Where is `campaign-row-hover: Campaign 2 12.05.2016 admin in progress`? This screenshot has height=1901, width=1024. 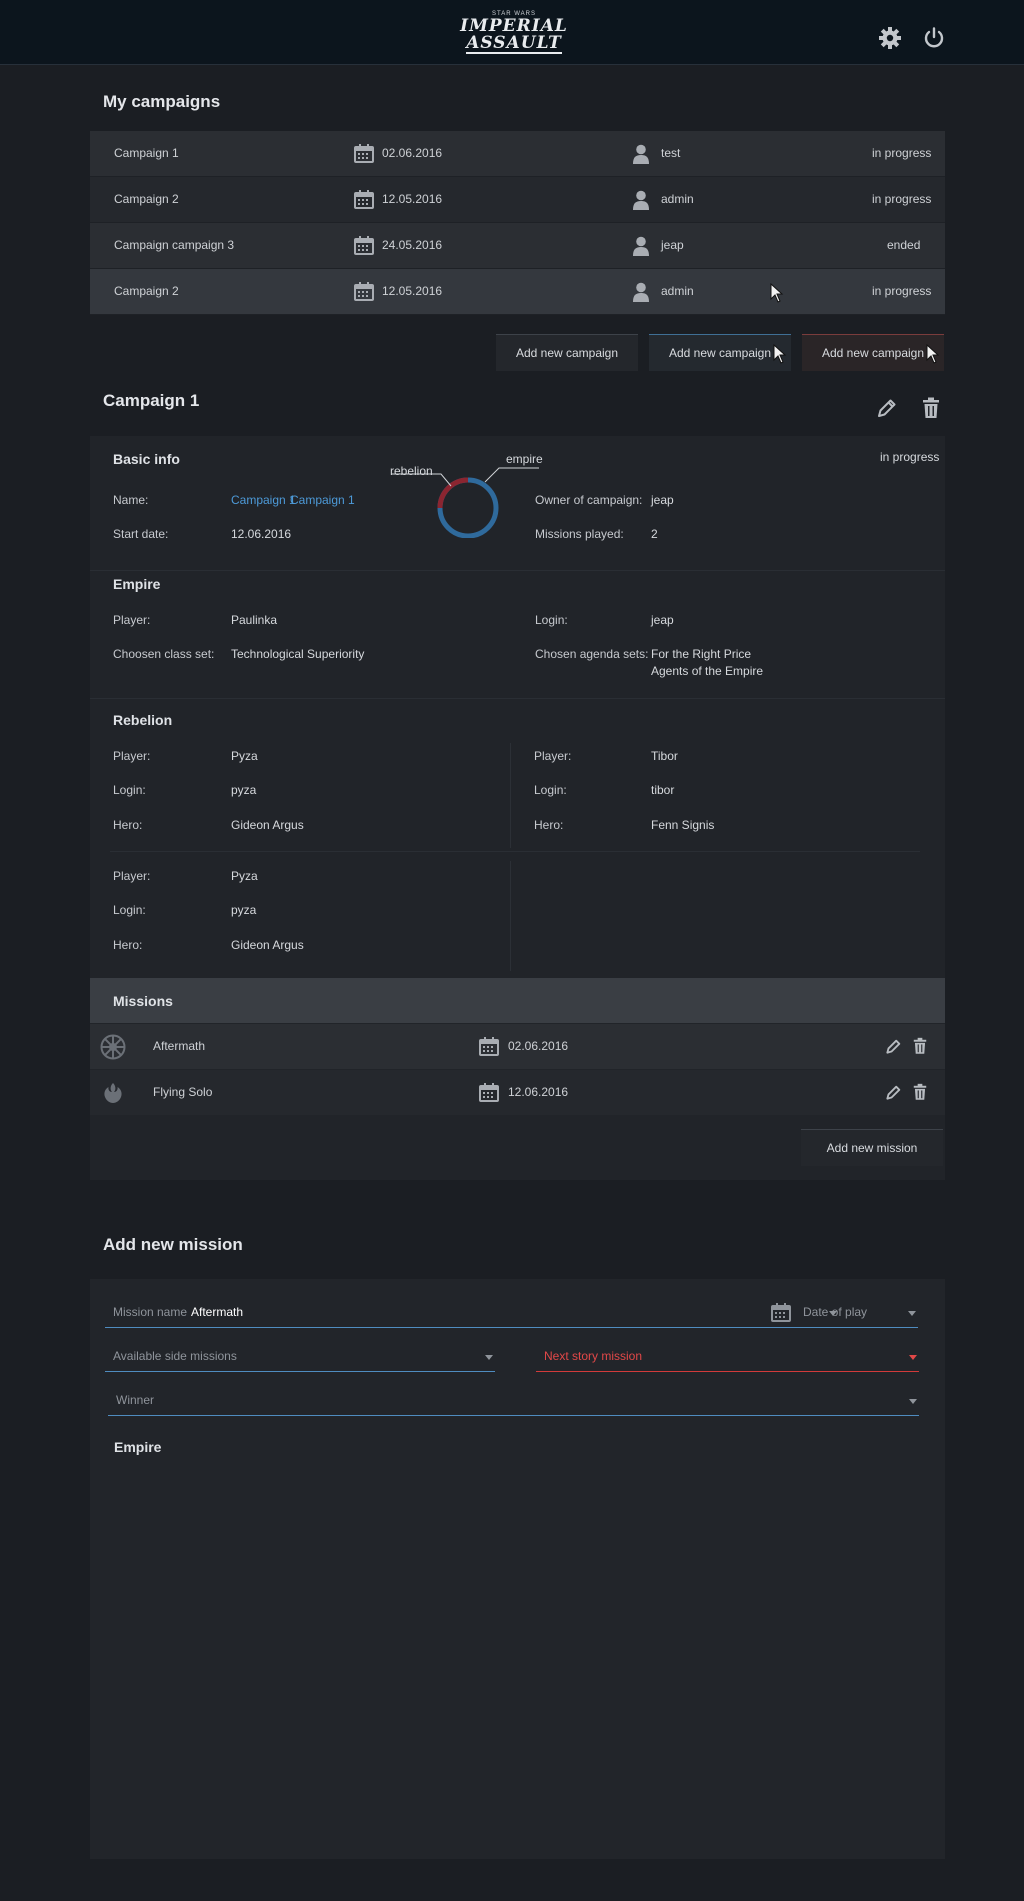
campaign-row-hover: Campaign 2 12.05.2016 admin in progress is located at coordinates (517, 292).